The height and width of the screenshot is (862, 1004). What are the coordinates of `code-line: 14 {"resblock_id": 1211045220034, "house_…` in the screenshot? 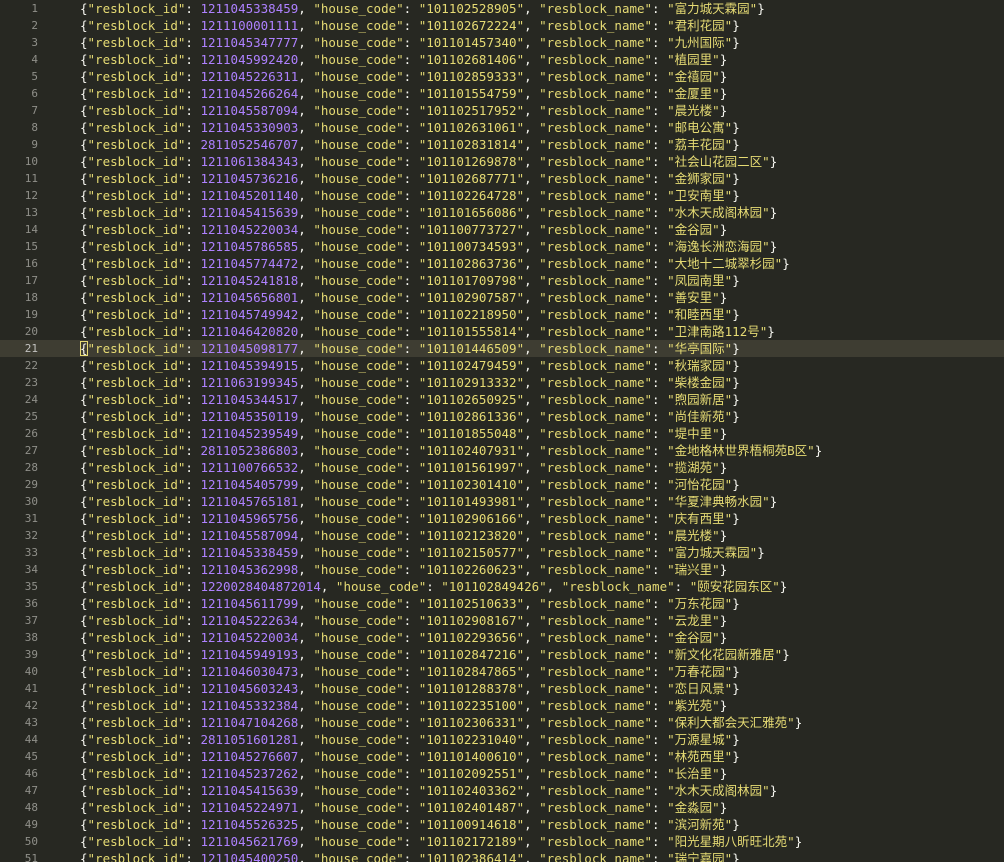 It's located at (502, 229).